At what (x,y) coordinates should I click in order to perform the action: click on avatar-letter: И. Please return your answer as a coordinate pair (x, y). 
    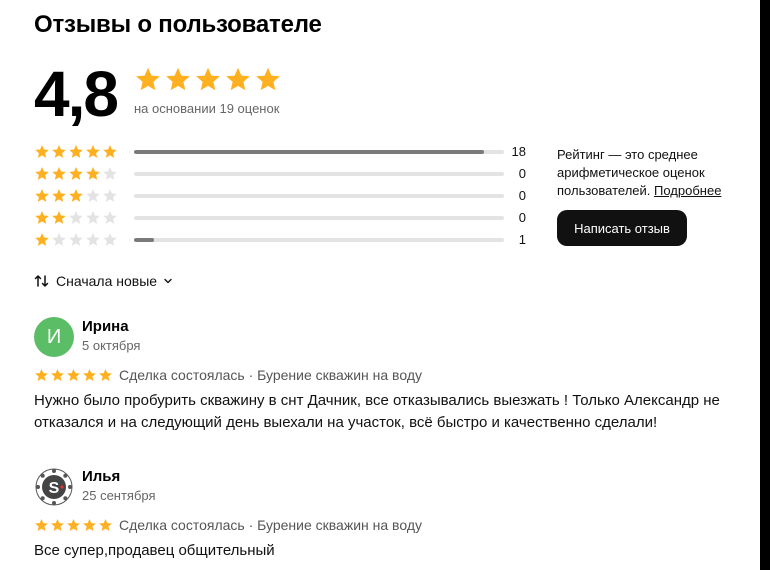
    Looking at the image, I should click on (54, 336).